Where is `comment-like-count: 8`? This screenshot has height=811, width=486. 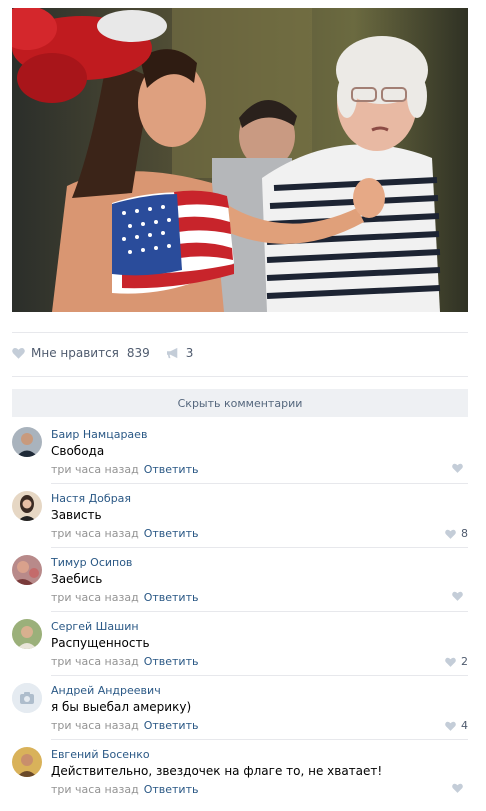
comment-like-count: 8 is located at coordinates (464, 533).